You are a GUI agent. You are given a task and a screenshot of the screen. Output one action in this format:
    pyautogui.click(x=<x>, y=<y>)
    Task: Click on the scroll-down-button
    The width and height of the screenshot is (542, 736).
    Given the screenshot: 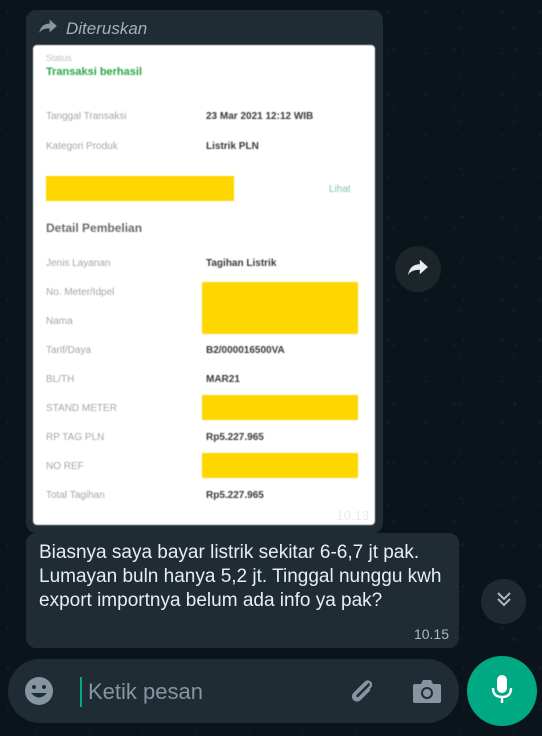 What is the action you would take?
    pyautogui.click(x=503, y=601)
    